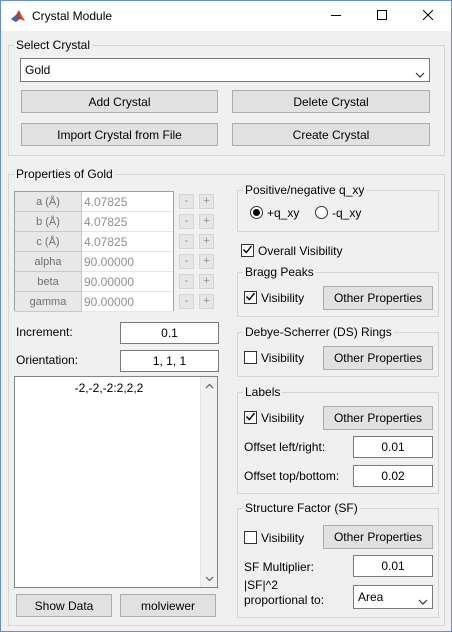 The width and height of the screenshot is (452, 632). I want to click on minimize-button, so click(336, 16).